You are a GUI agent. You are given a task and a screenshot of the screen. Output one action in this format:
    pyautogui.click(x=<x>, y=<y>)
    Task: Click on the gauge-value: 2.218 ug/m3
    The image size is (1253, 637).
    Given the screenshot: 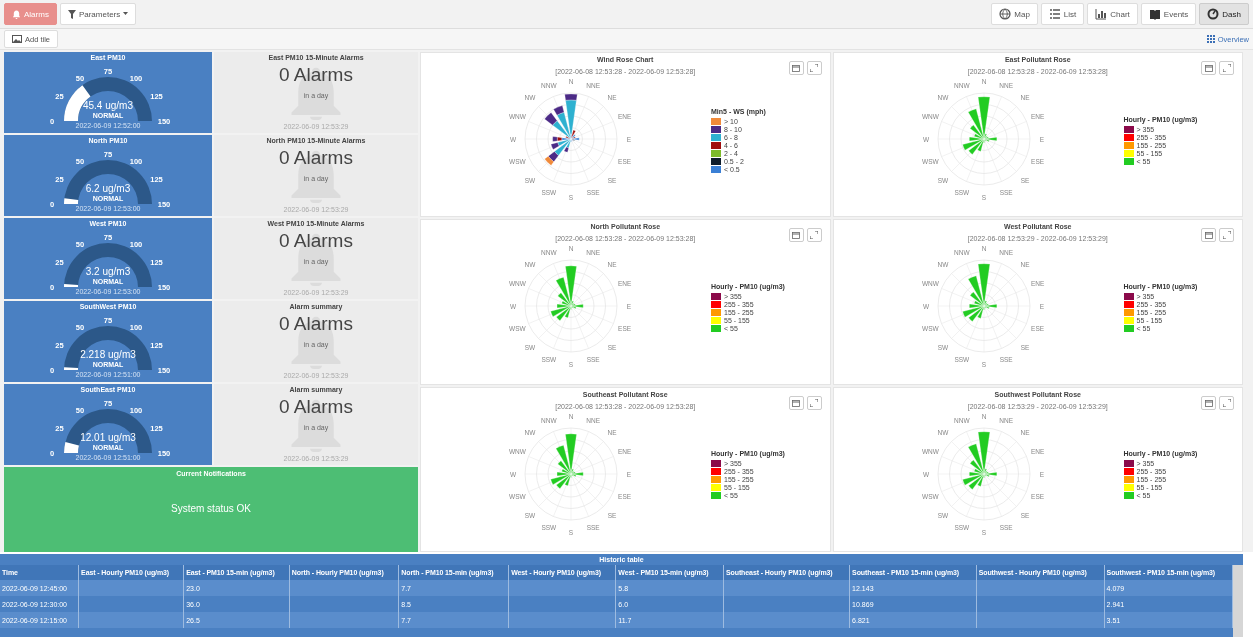 What is the action you would take?
    pyautogui.click(x=108, y=354)
    